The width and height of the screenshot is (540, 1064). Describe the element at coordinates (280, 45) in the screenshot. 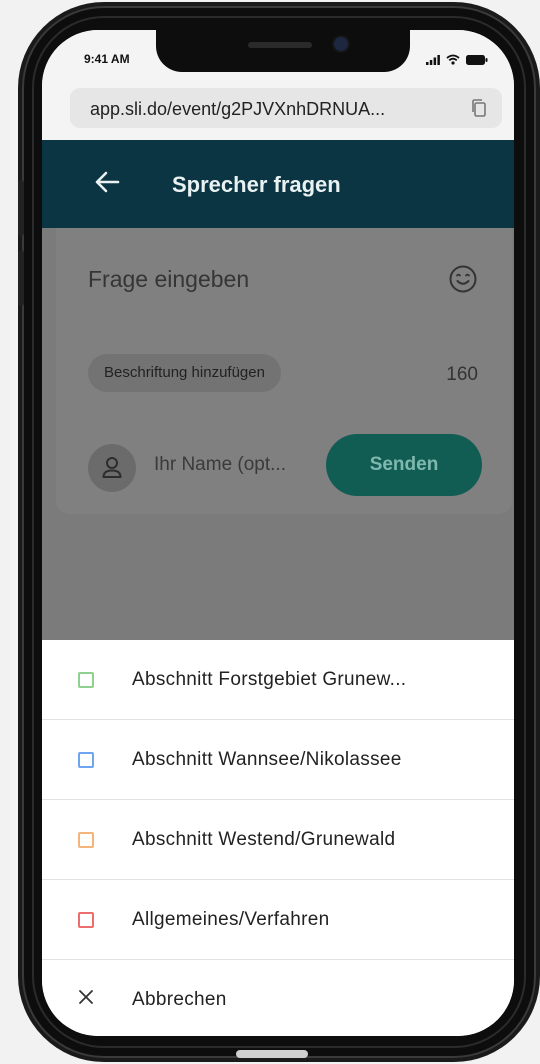

I see `speaker` at that location.